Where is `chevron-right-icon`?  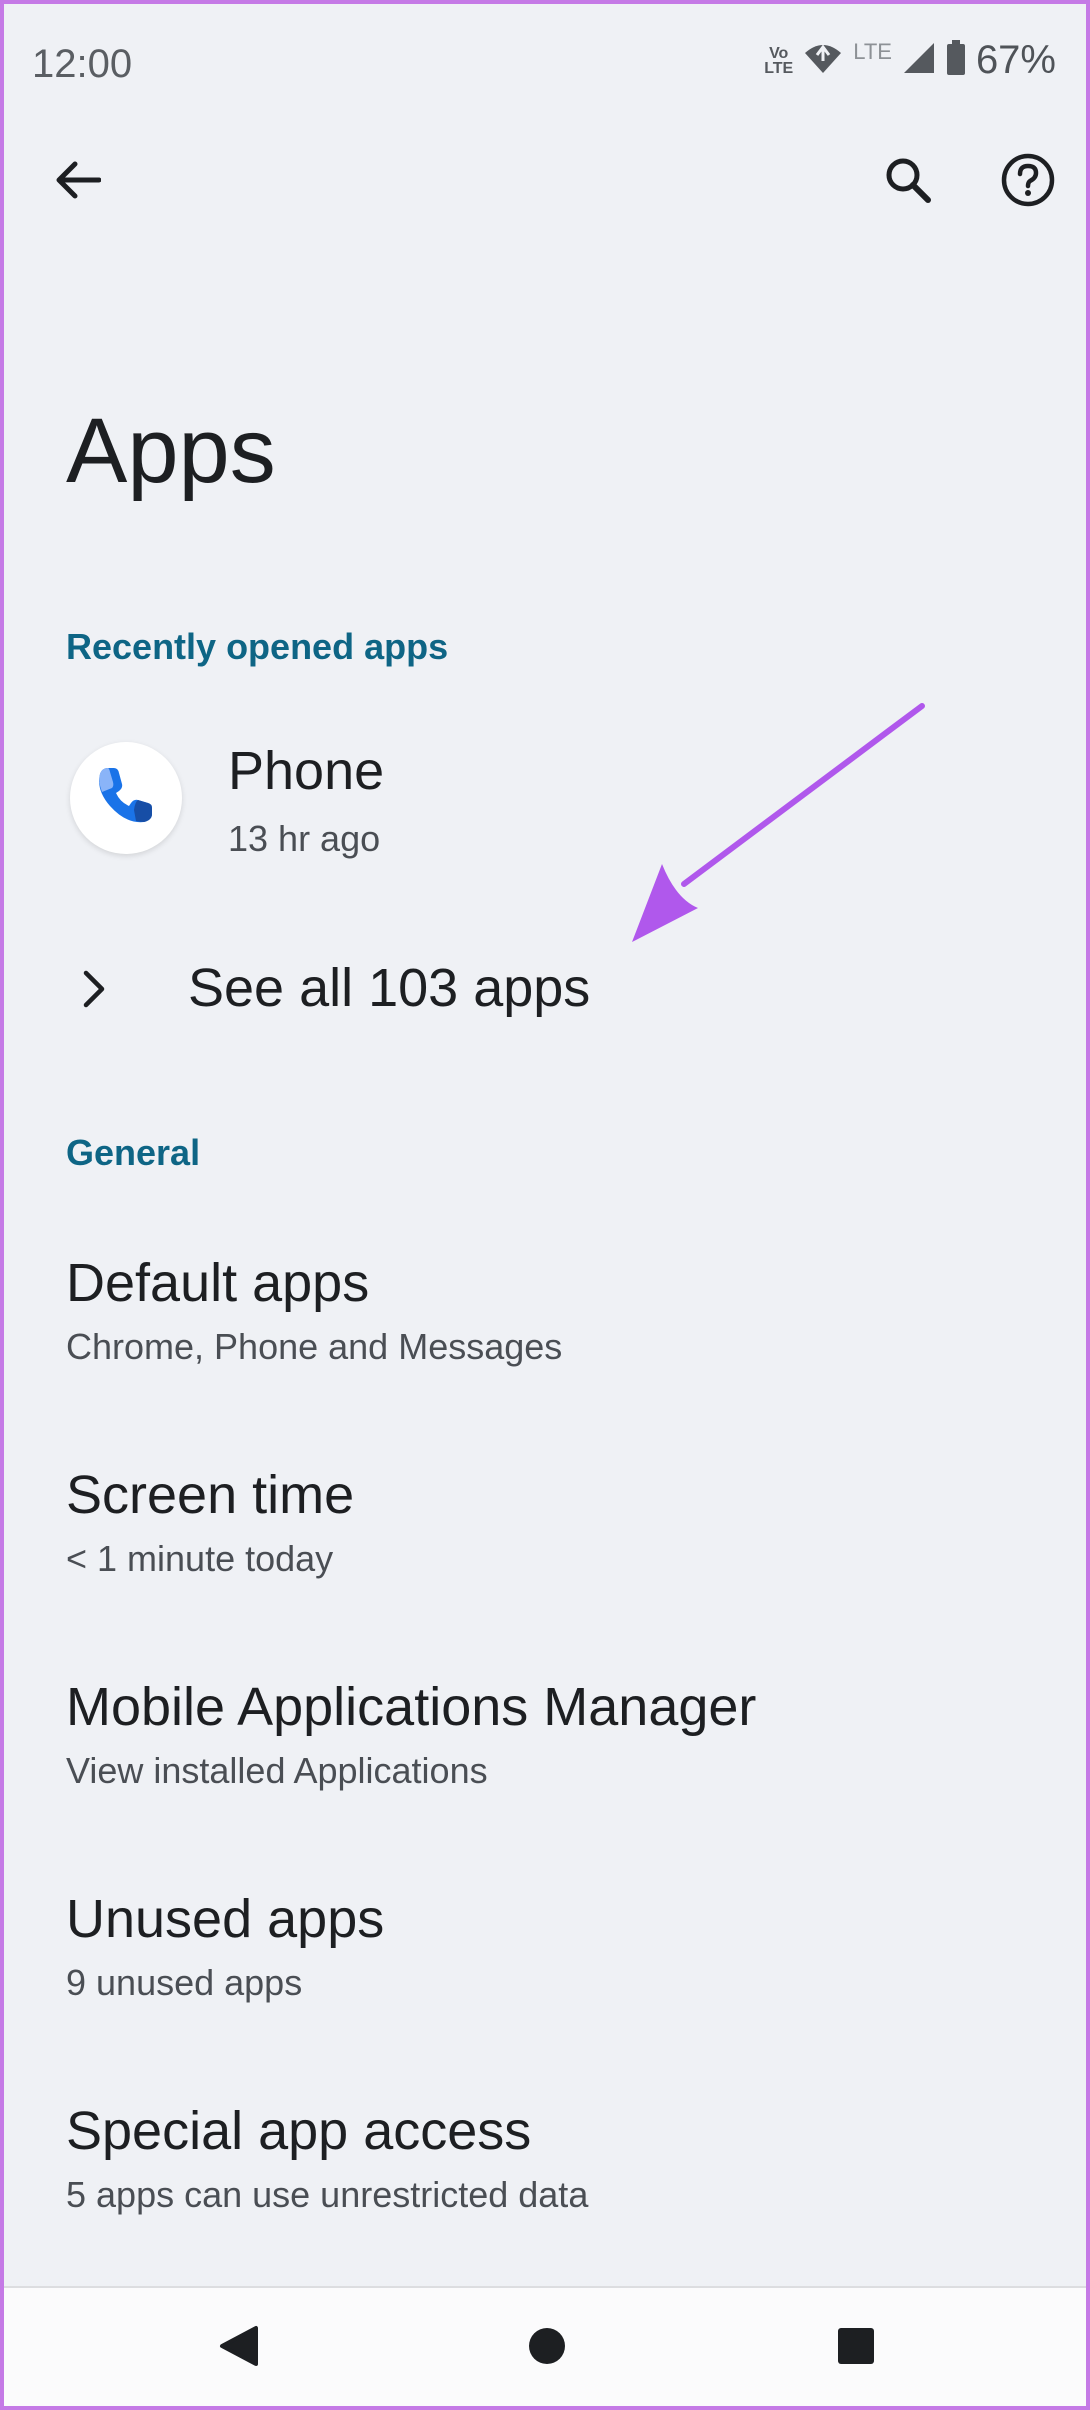
chevron-right-icon is located at coordinates (94, 991).